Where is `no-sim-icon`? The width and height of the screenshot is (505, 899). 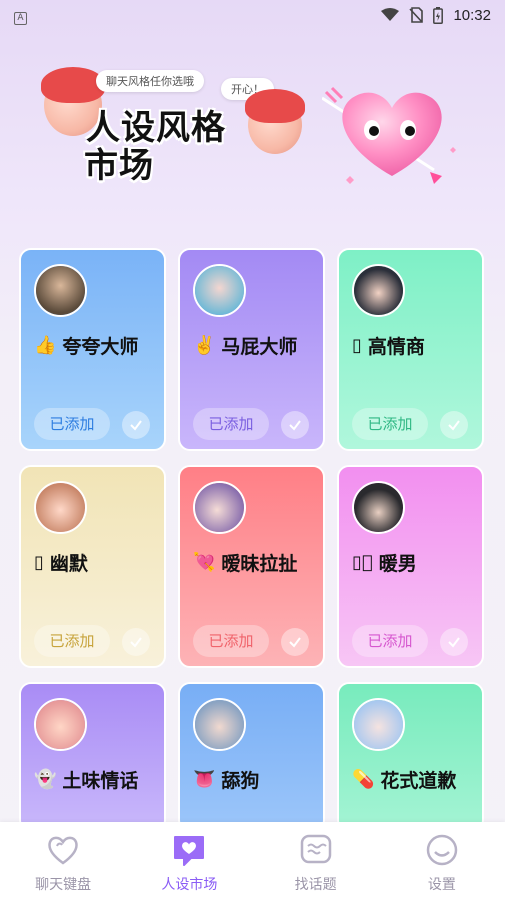 no-sim-icon is located at coordinates (416, 15).